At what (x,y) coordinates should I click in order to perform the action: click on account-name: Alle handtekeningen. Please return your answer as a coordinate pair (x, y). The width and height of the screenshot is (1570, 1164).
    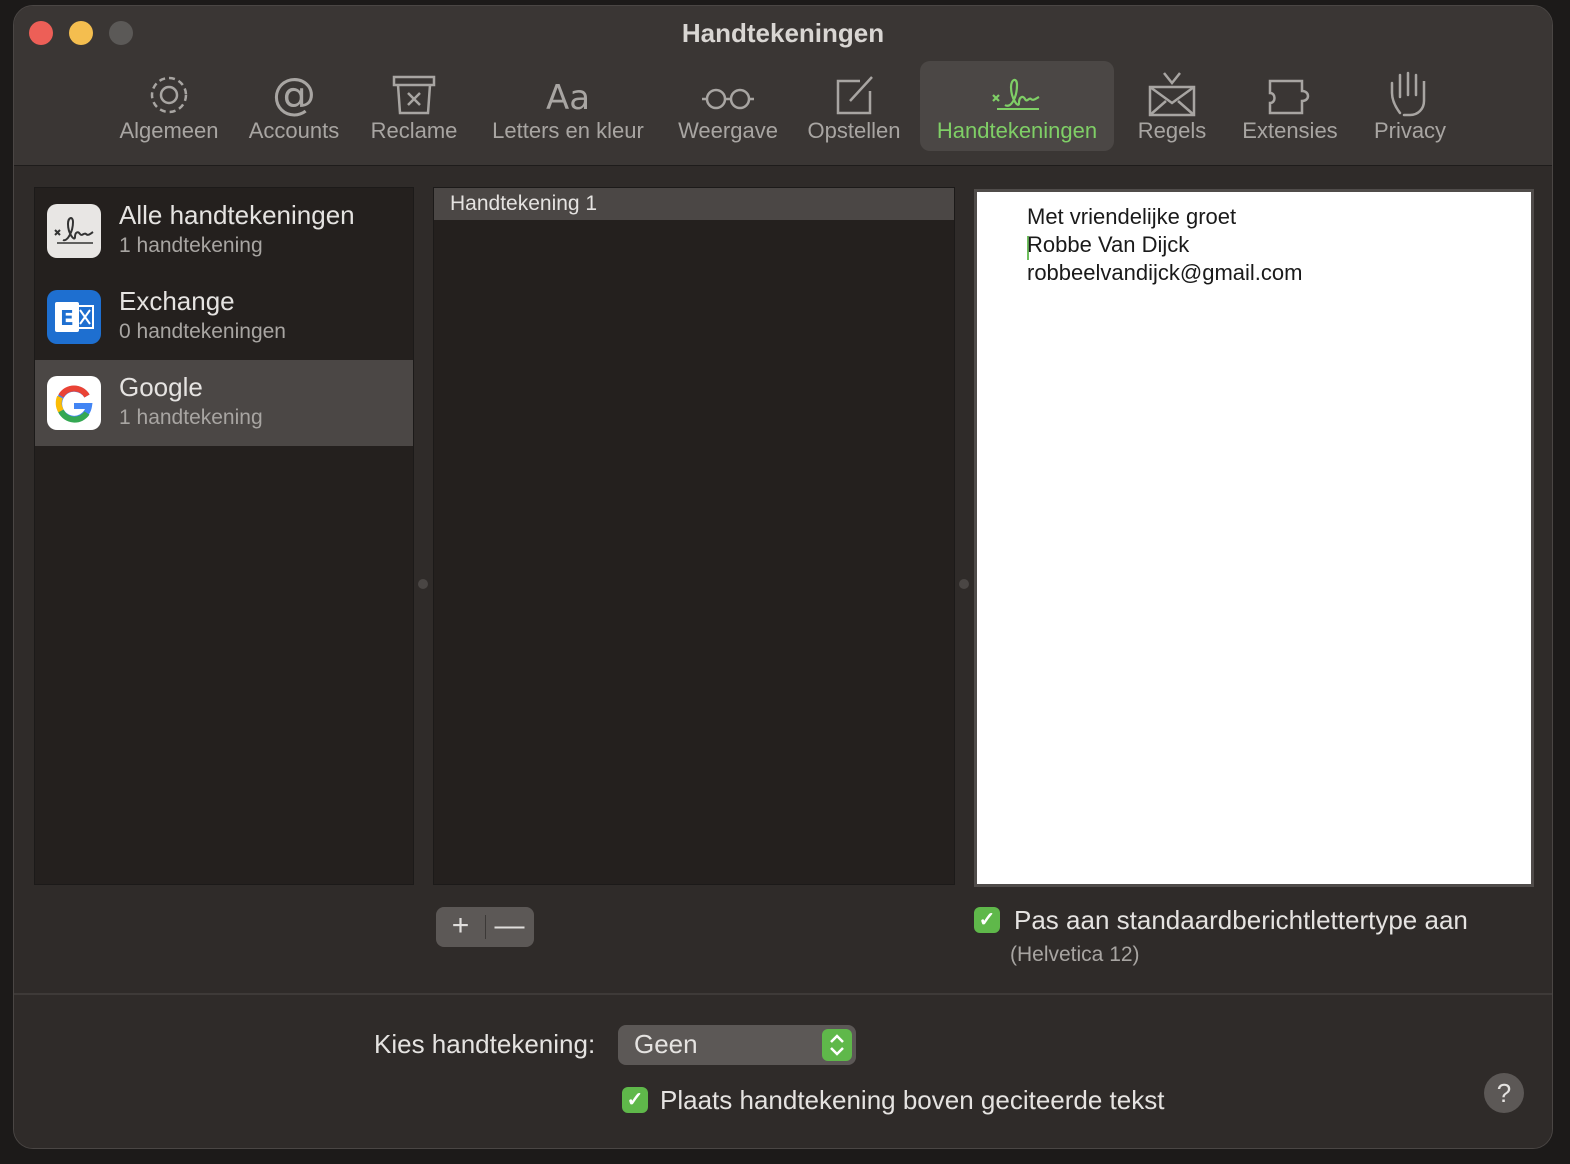
    Looking at the image, I should click on (237, 215).